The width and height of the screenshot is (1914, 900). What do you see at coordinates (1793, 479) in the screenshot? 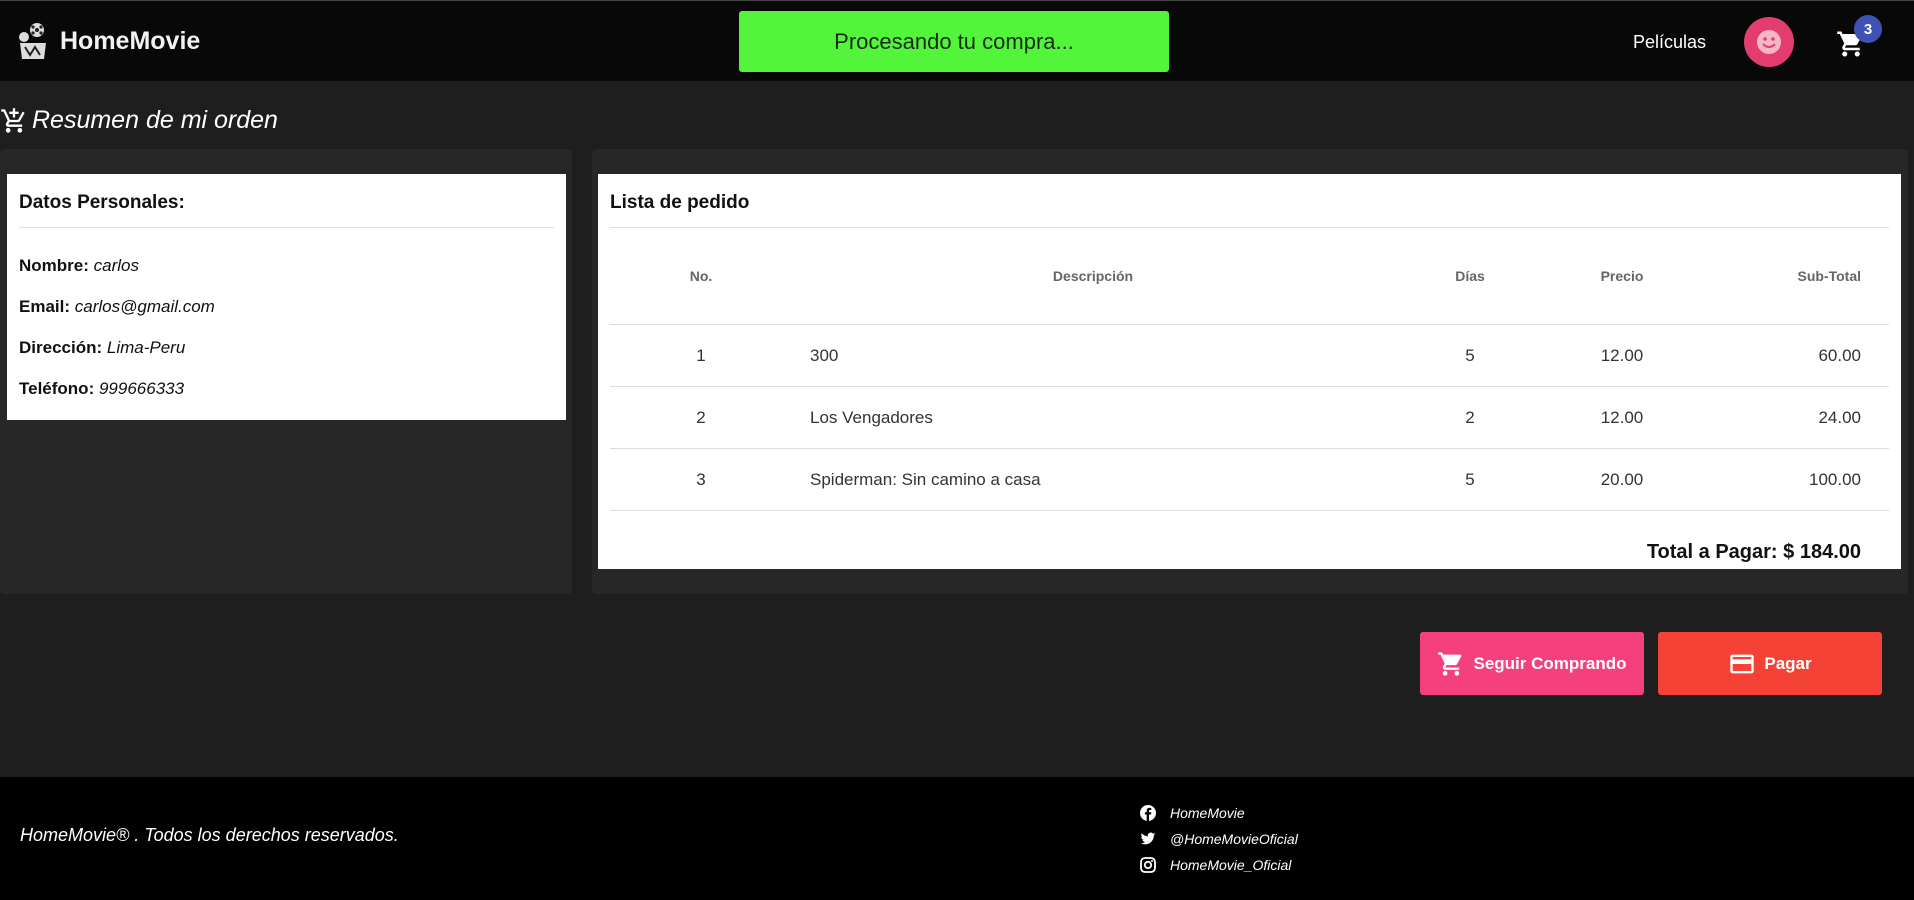
I see `cell-subtotal: 100.00` at bounding box center [1793, 479].